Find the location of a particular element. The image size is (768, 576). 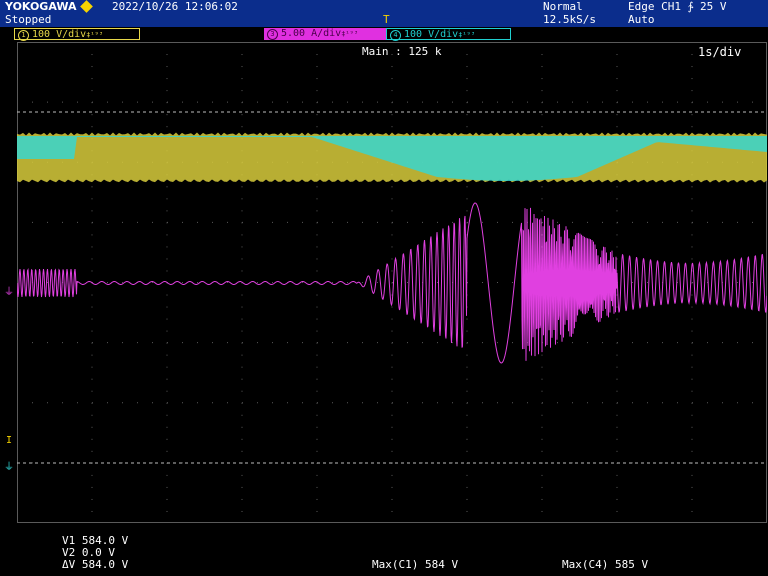

channel-4-flags: ‡¹⁹³ is located at coordinates (467, 35).